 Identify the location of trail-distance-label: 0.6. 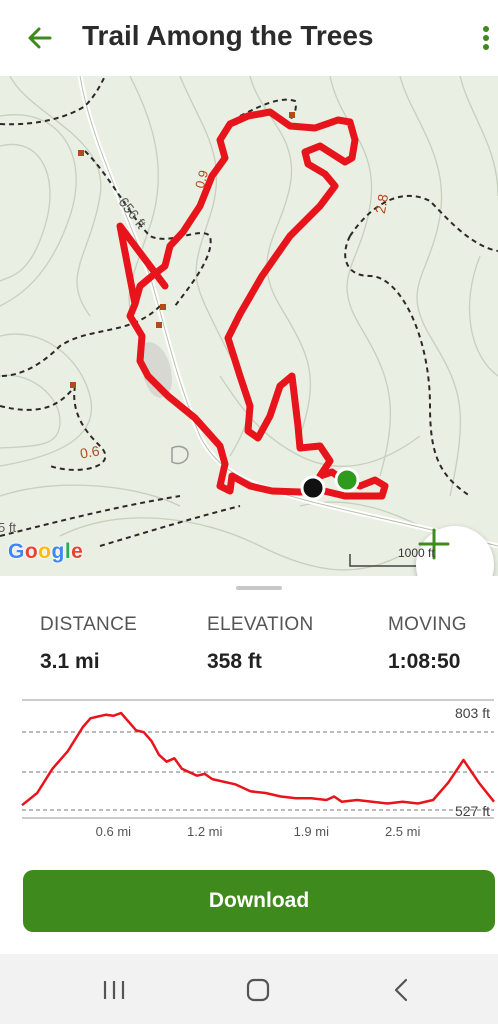
(89, 452).